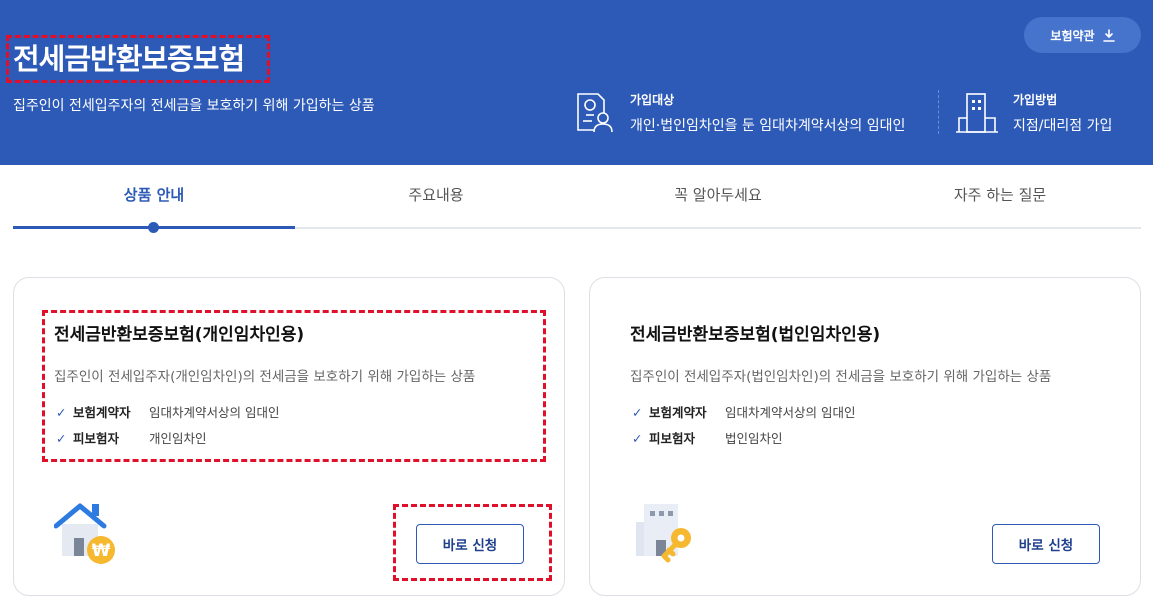  I want to click on building-icon, so click(977, 113).